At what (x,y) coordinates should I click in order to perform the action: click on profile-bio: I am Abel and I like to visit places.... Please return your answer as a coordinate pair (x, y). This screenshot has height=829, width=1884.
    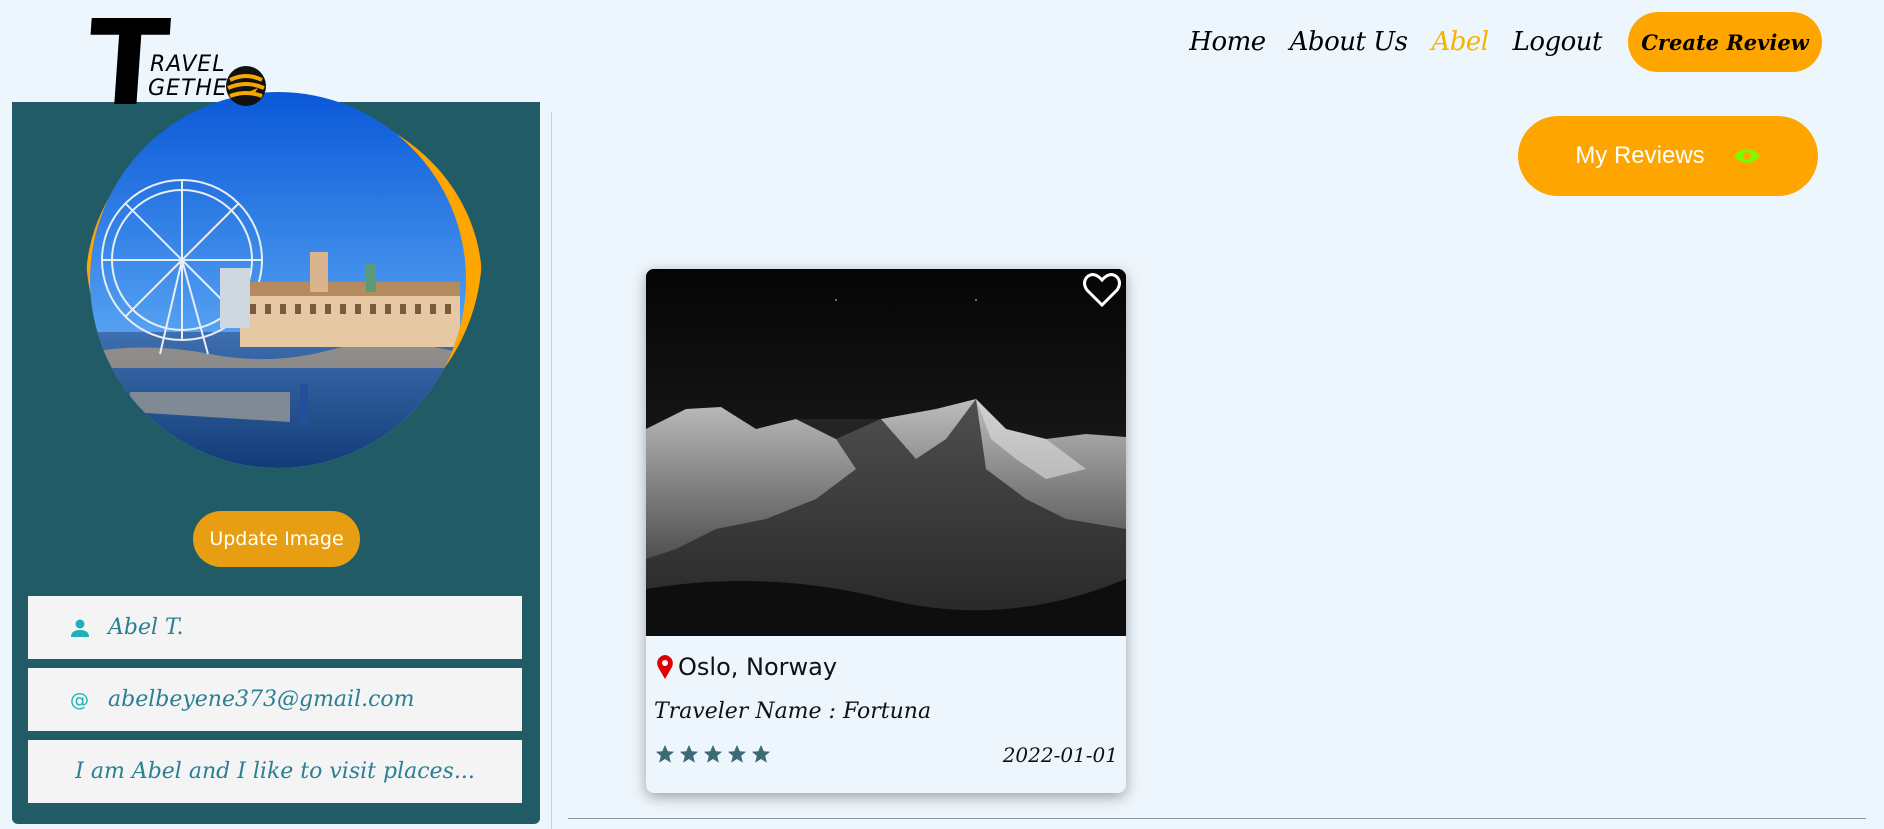
    Looking at the image, I should click on (275, 771).